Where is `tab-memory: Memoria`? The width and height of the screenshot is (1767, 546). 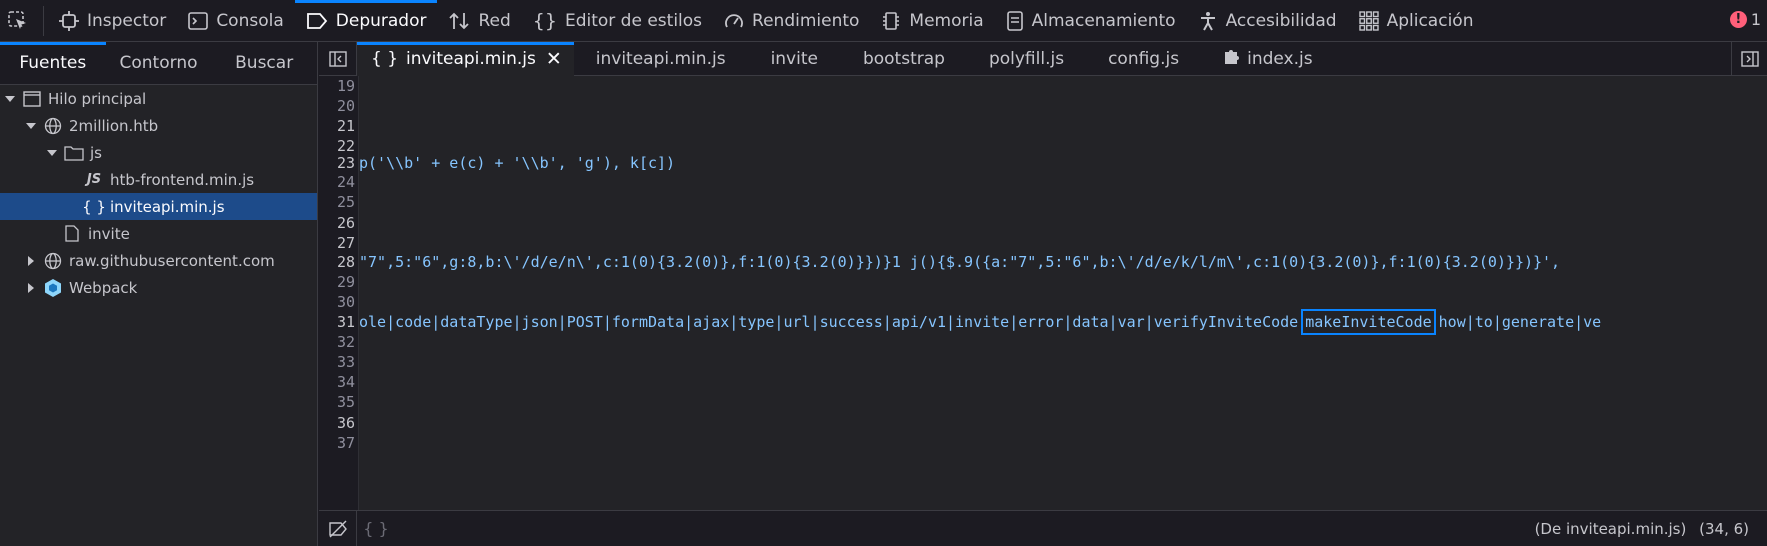 tab-memory: Memoria is located at coordinates (932, 21).